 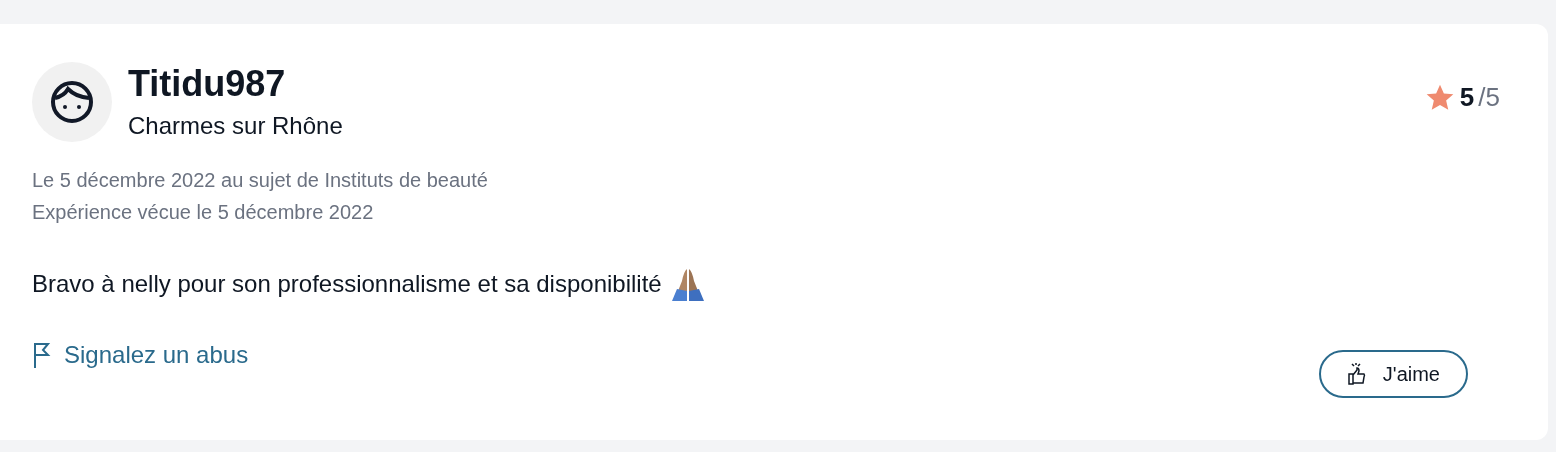 I want to click on flag-icon, so click(x=42, y=355).